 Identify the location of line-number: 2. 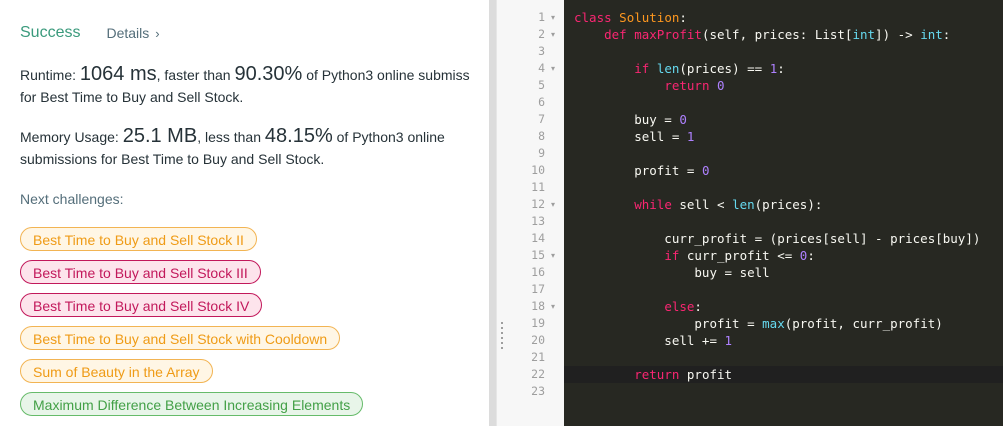
(541, 34).